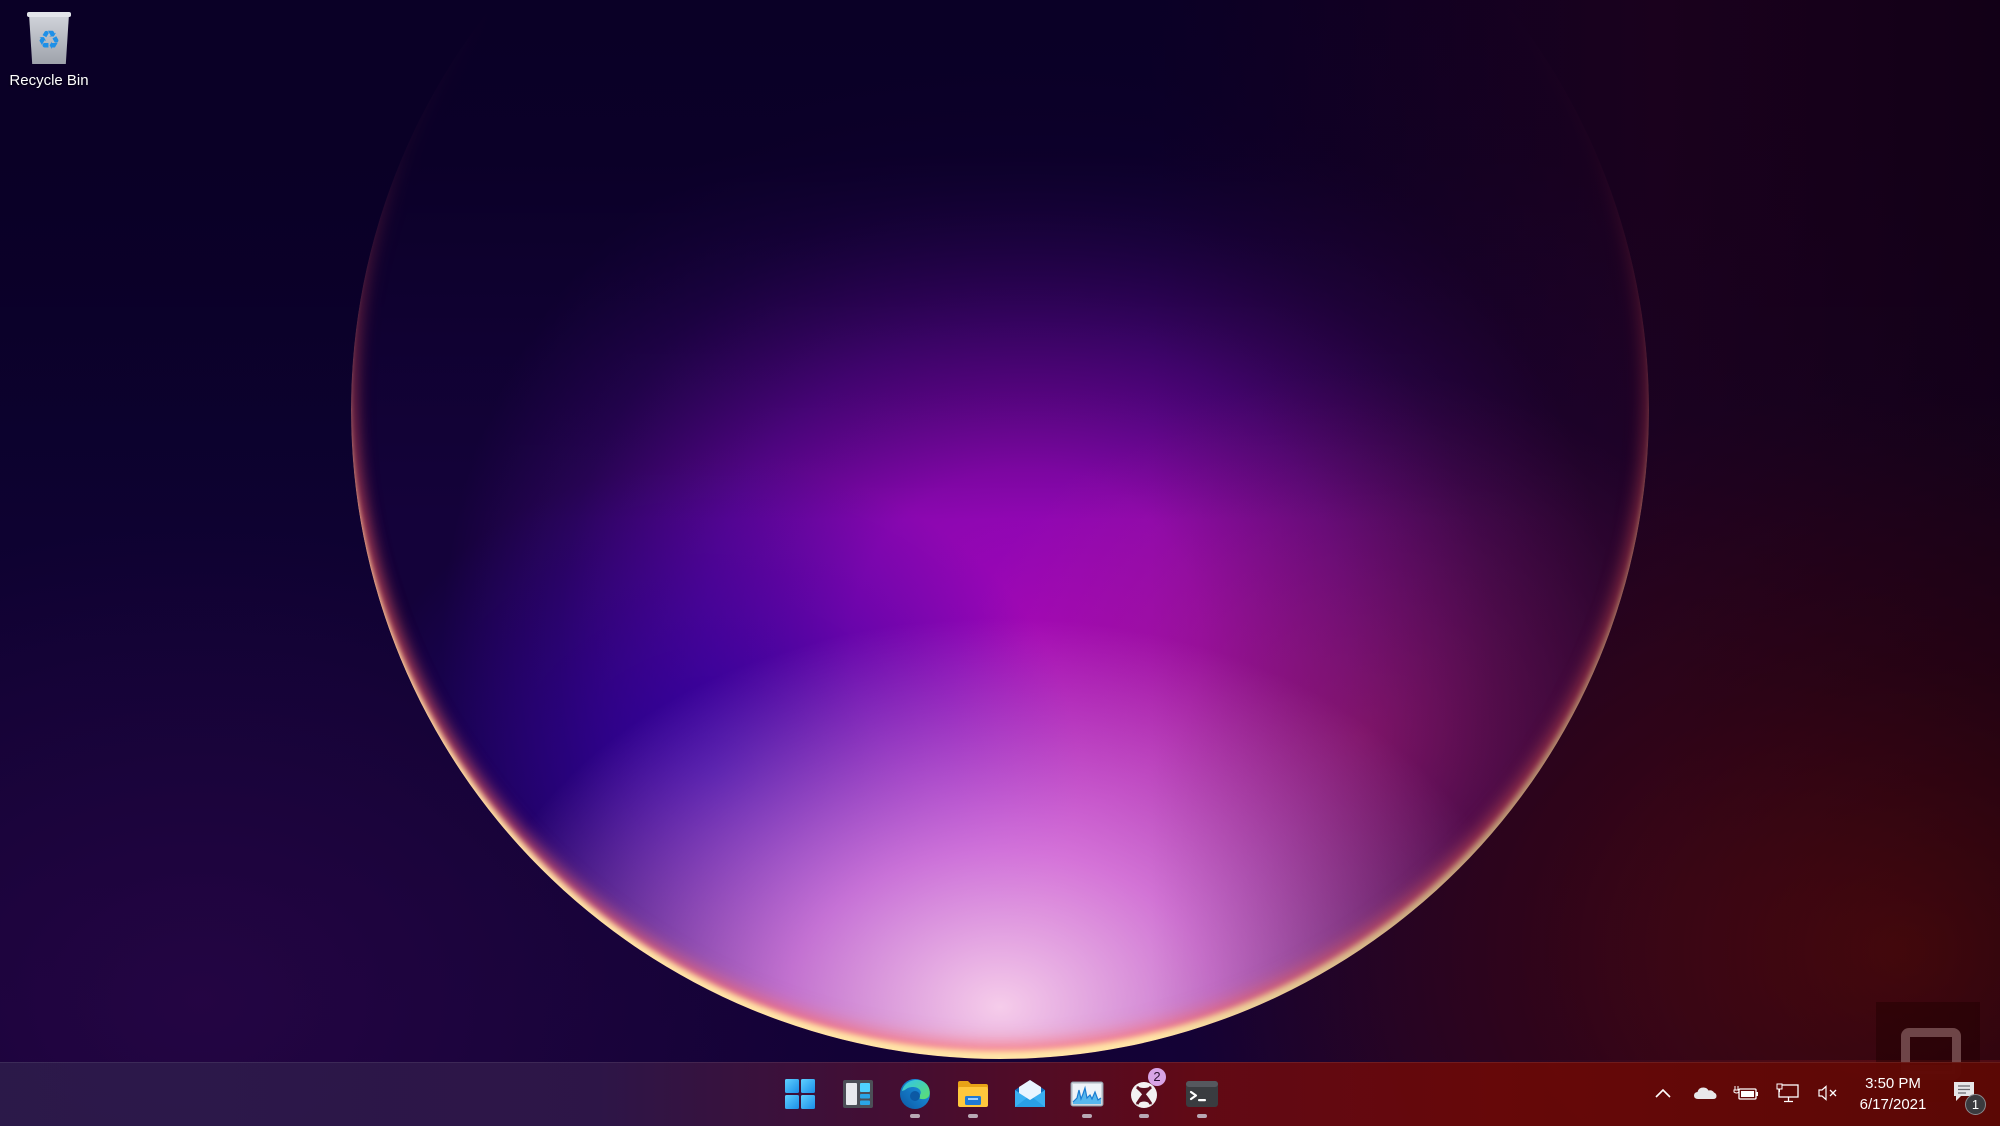 Image resolution: width=2000 pixels, height=1126 pixels. Describe the element at coordinates (1893, 1104) in the screenshot. I see `clock-date: 6/17/2021` at that location.